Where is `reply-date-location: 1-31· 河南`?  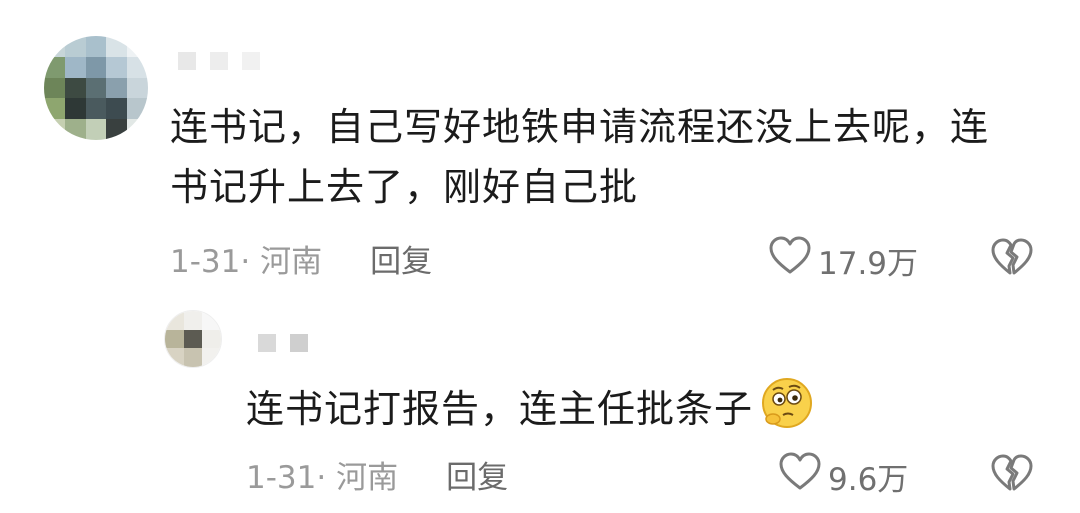
reply-date-location: 1-31· 河南 is located at coordinates (322, 478).